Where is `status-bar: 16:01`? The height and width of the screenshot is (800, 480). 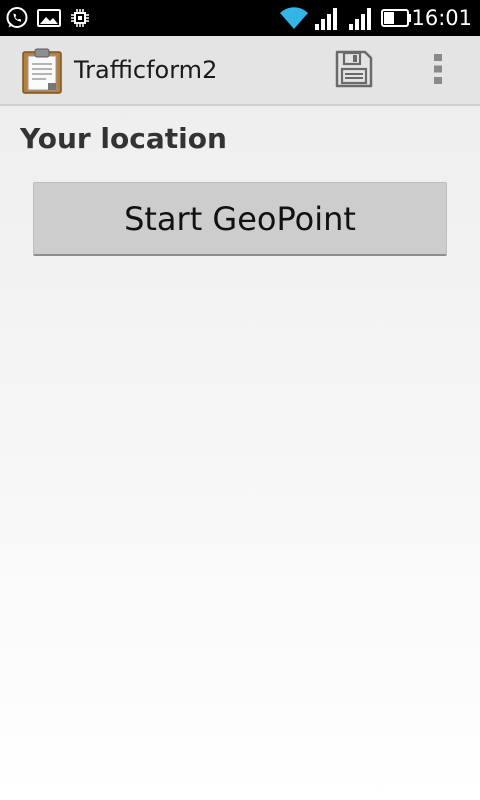
status-bar: 16:01 is located at coordinates (240, 18).